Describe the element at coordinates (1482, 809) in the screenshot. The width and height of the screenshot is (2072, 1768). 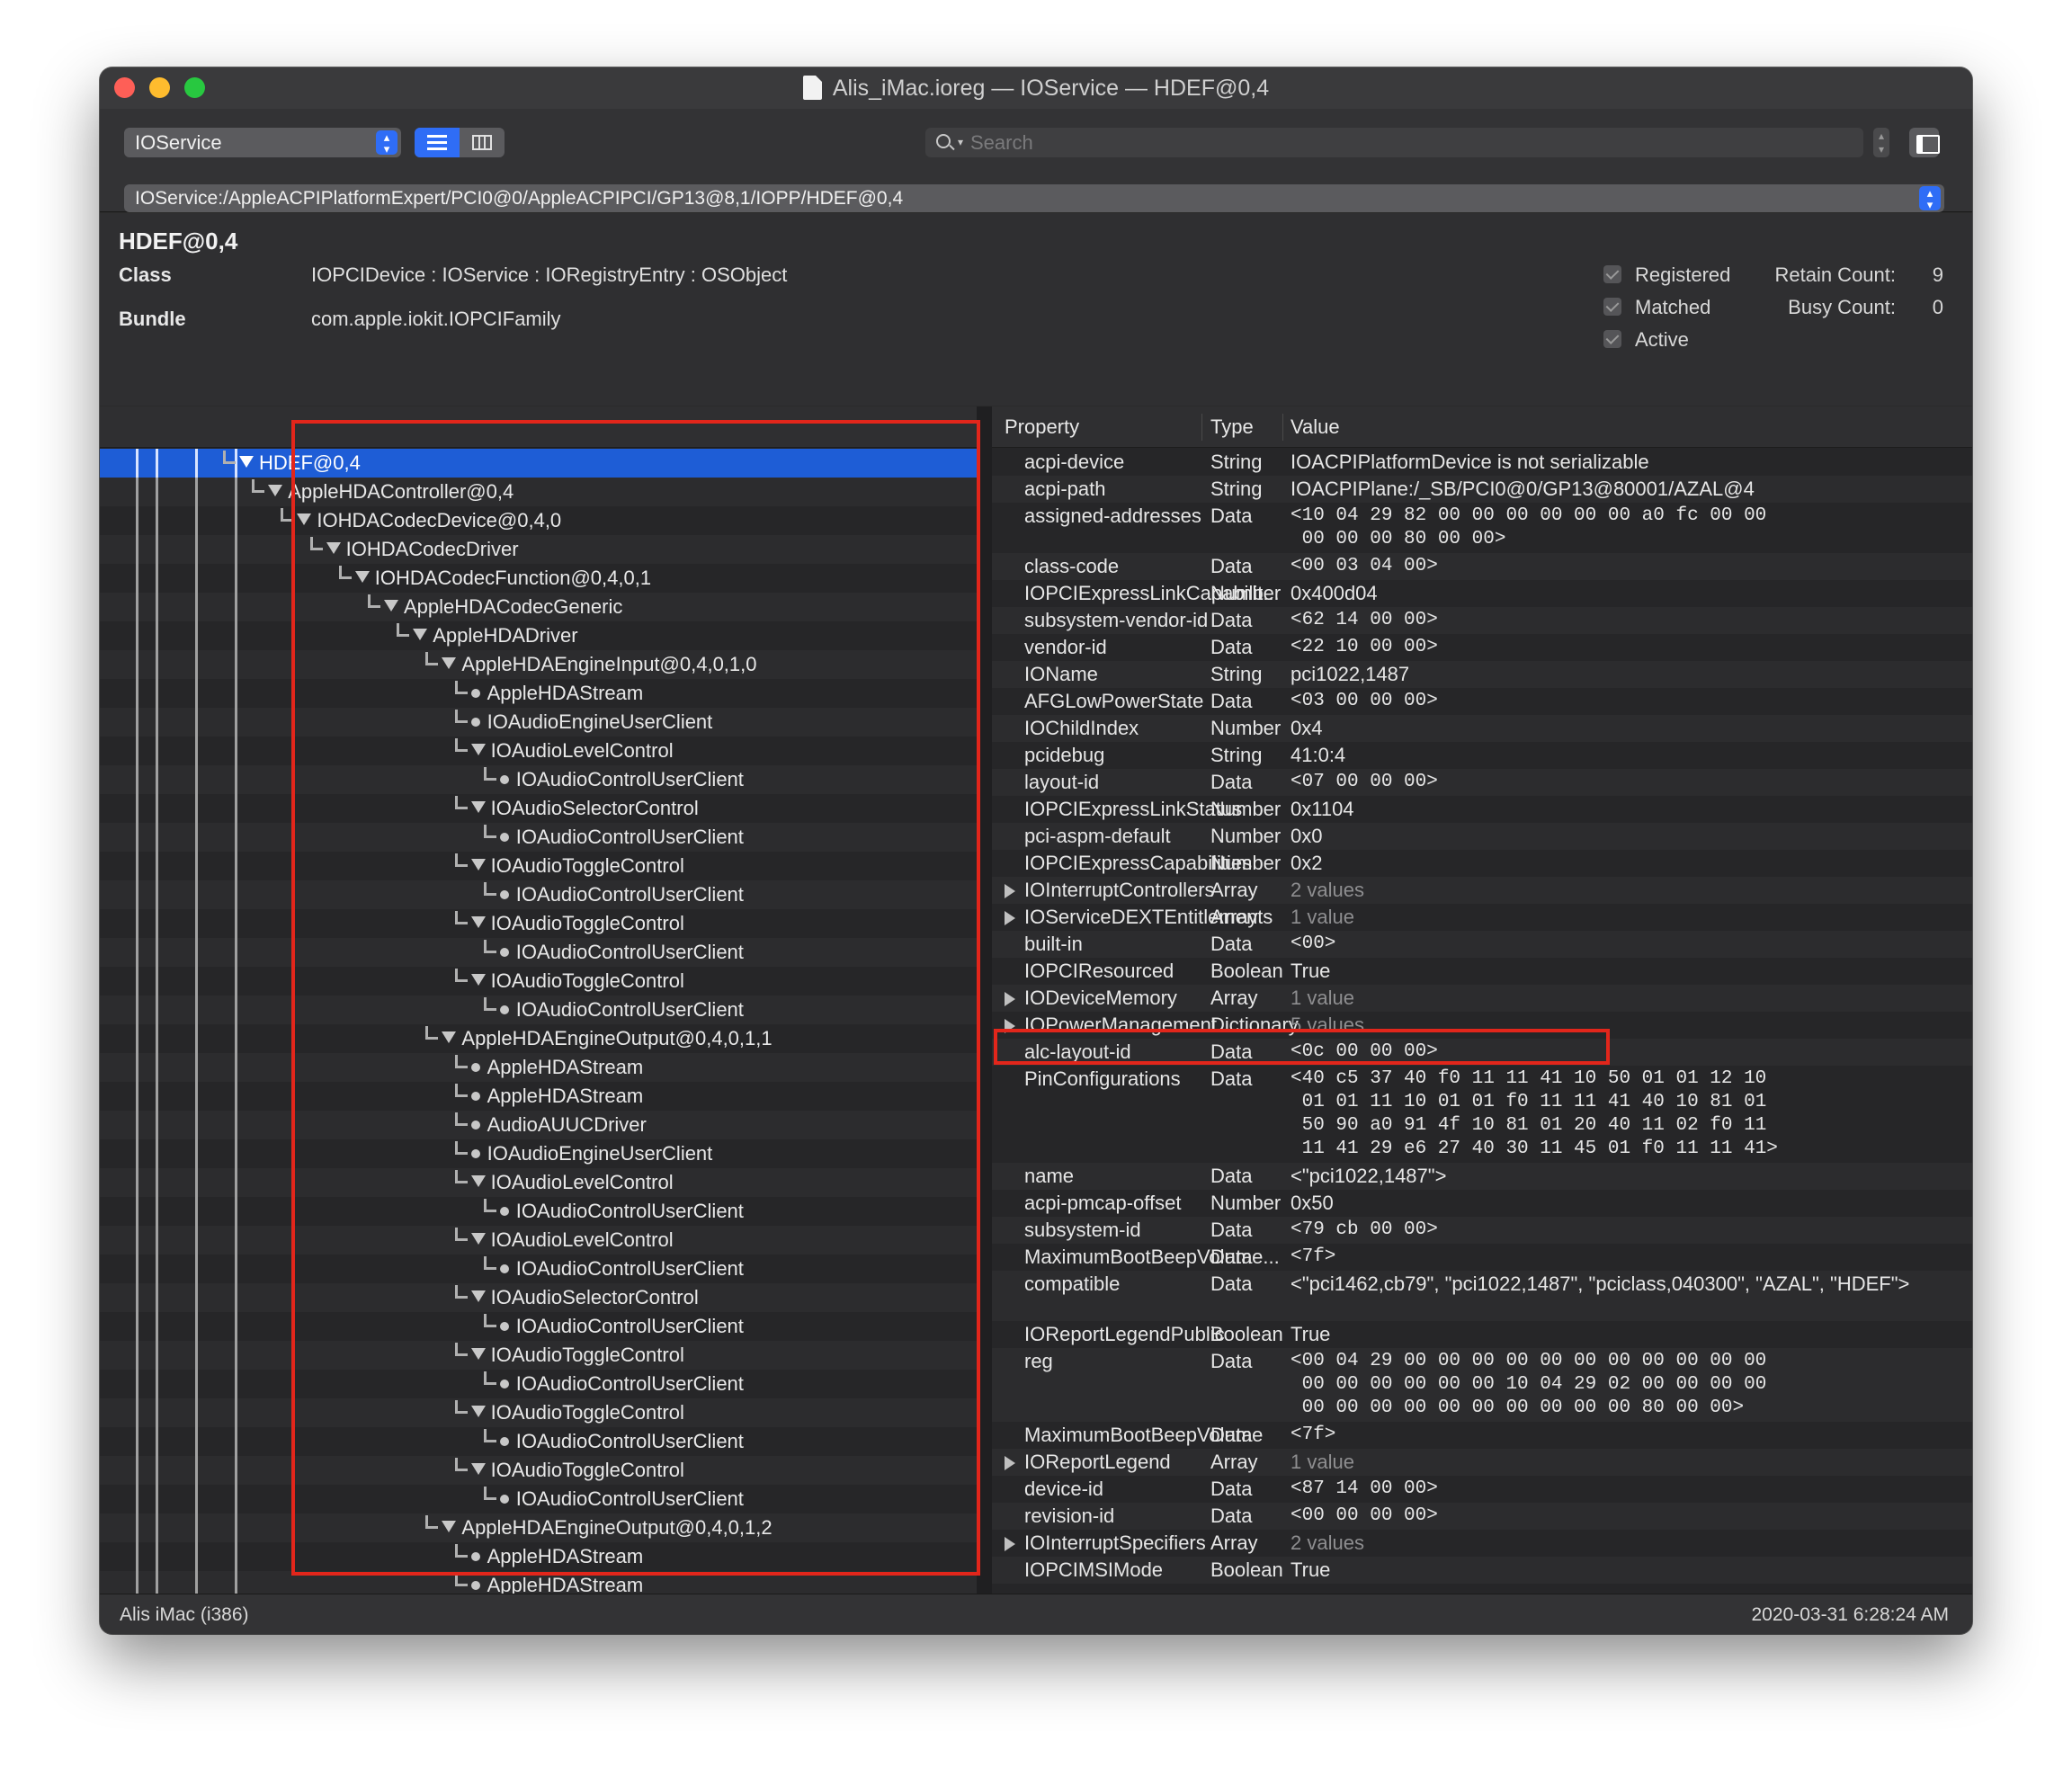
I see `property-row: IOPCIExpressLinkStatus Number 0x1104` at that location.